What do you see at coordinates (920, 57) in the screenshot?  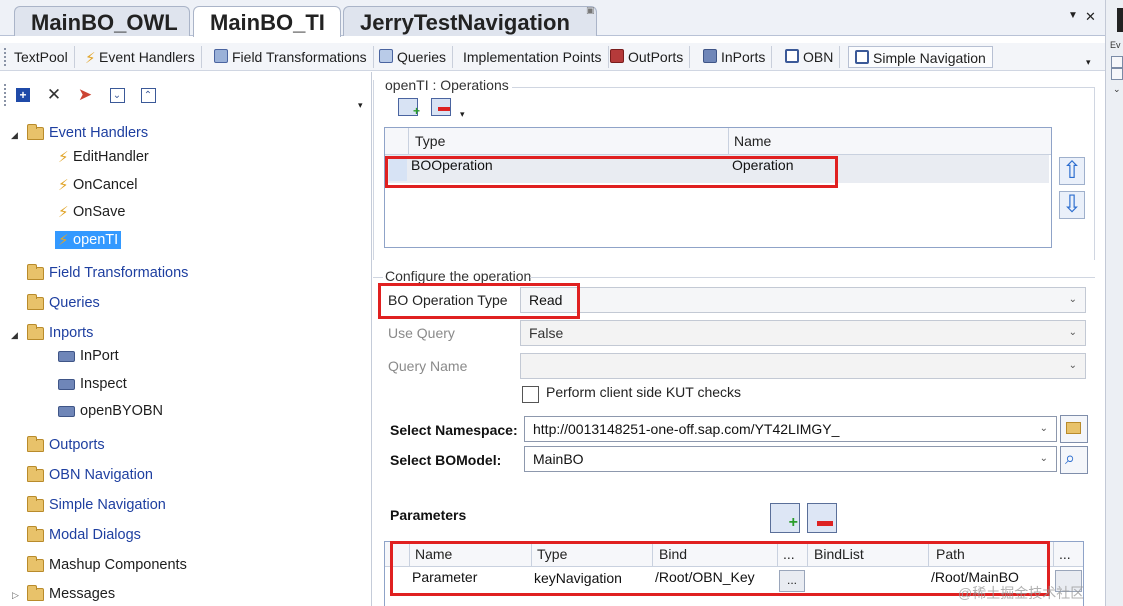 I see `tab-simple-navigation: Simple Navigation` at bounding box center [920, 57].